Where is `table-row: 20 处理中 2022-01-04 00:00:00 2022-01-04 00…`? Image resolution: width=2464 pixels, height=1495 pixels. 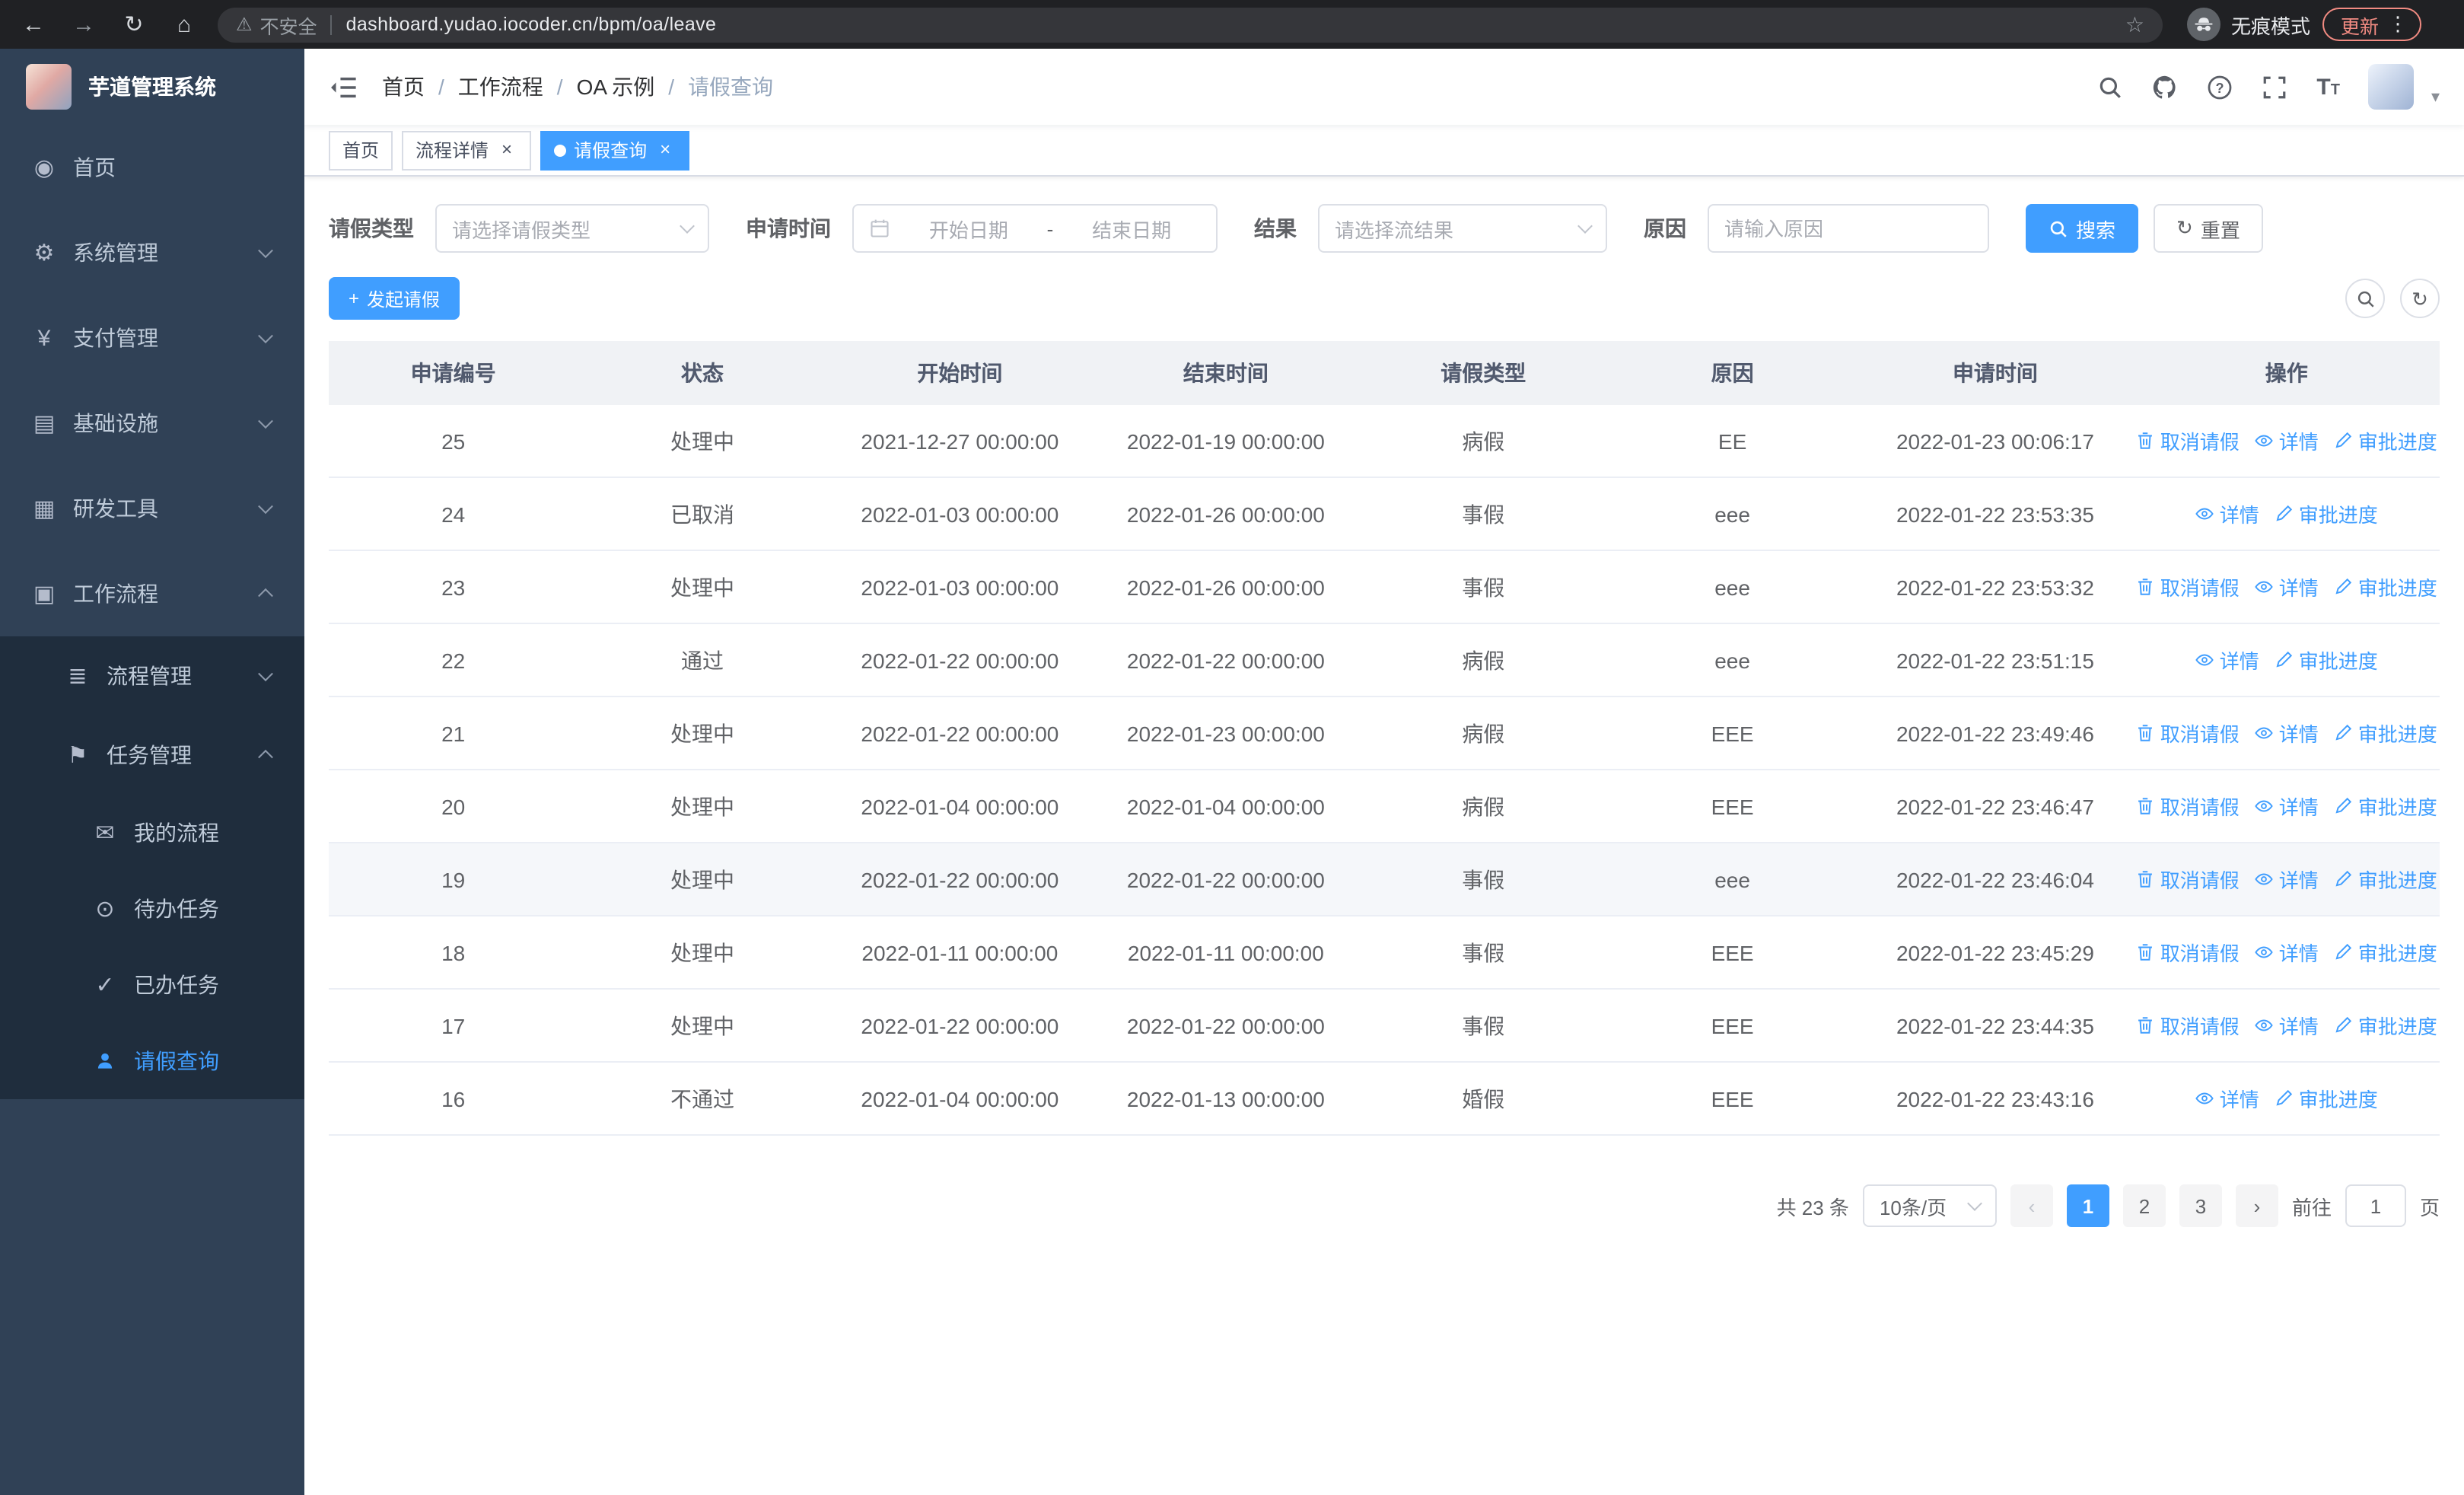 table-row: 20 处理中 2022-01-04 00:00:00 2022-01-04 00… is located at coordinates (1384, 806).